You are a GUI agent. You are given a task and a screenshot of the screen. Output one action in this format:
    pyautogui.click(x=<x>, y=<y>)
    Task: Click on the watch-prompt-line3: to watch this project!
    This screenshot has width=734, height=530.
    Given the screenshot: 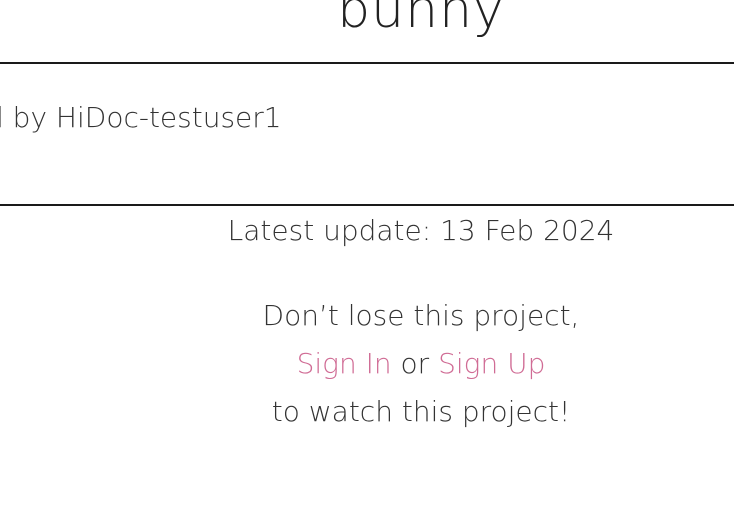 What is the action you would take?
    pyautogui.click(x=421, y=411)
    